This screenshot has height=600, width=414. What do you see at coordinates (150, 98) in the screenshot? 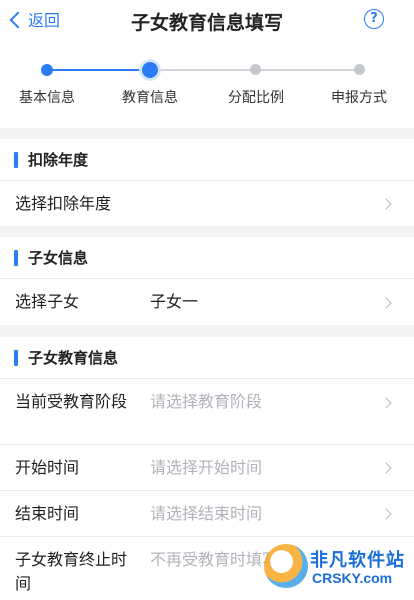
I see `step-label-education-info: 教育信息` at bounding box center [150, 98].